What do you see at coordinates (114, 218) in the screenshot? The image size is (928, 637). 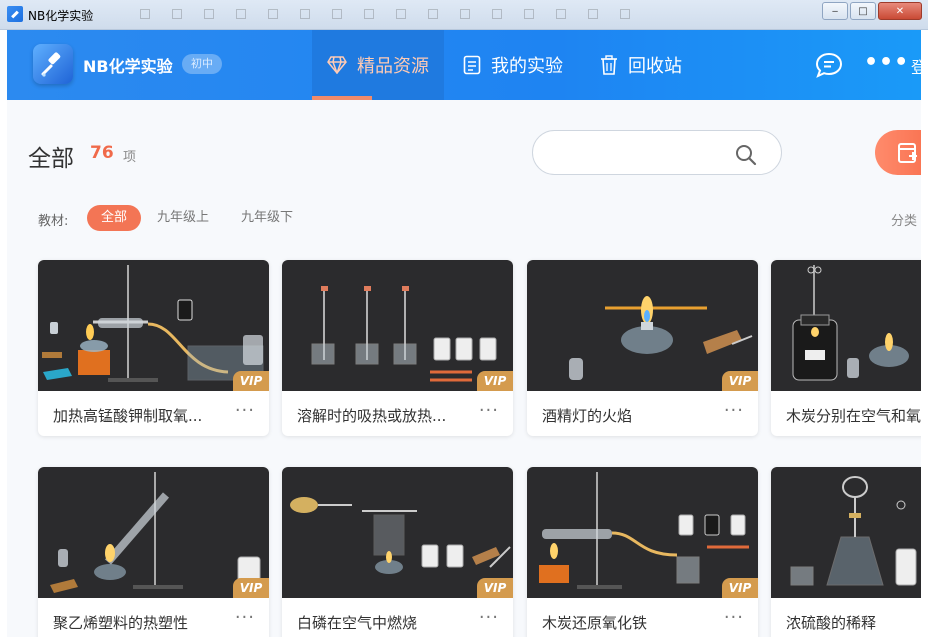 I see `filter-chip-all: 全部` at bounding box center [114, 218].